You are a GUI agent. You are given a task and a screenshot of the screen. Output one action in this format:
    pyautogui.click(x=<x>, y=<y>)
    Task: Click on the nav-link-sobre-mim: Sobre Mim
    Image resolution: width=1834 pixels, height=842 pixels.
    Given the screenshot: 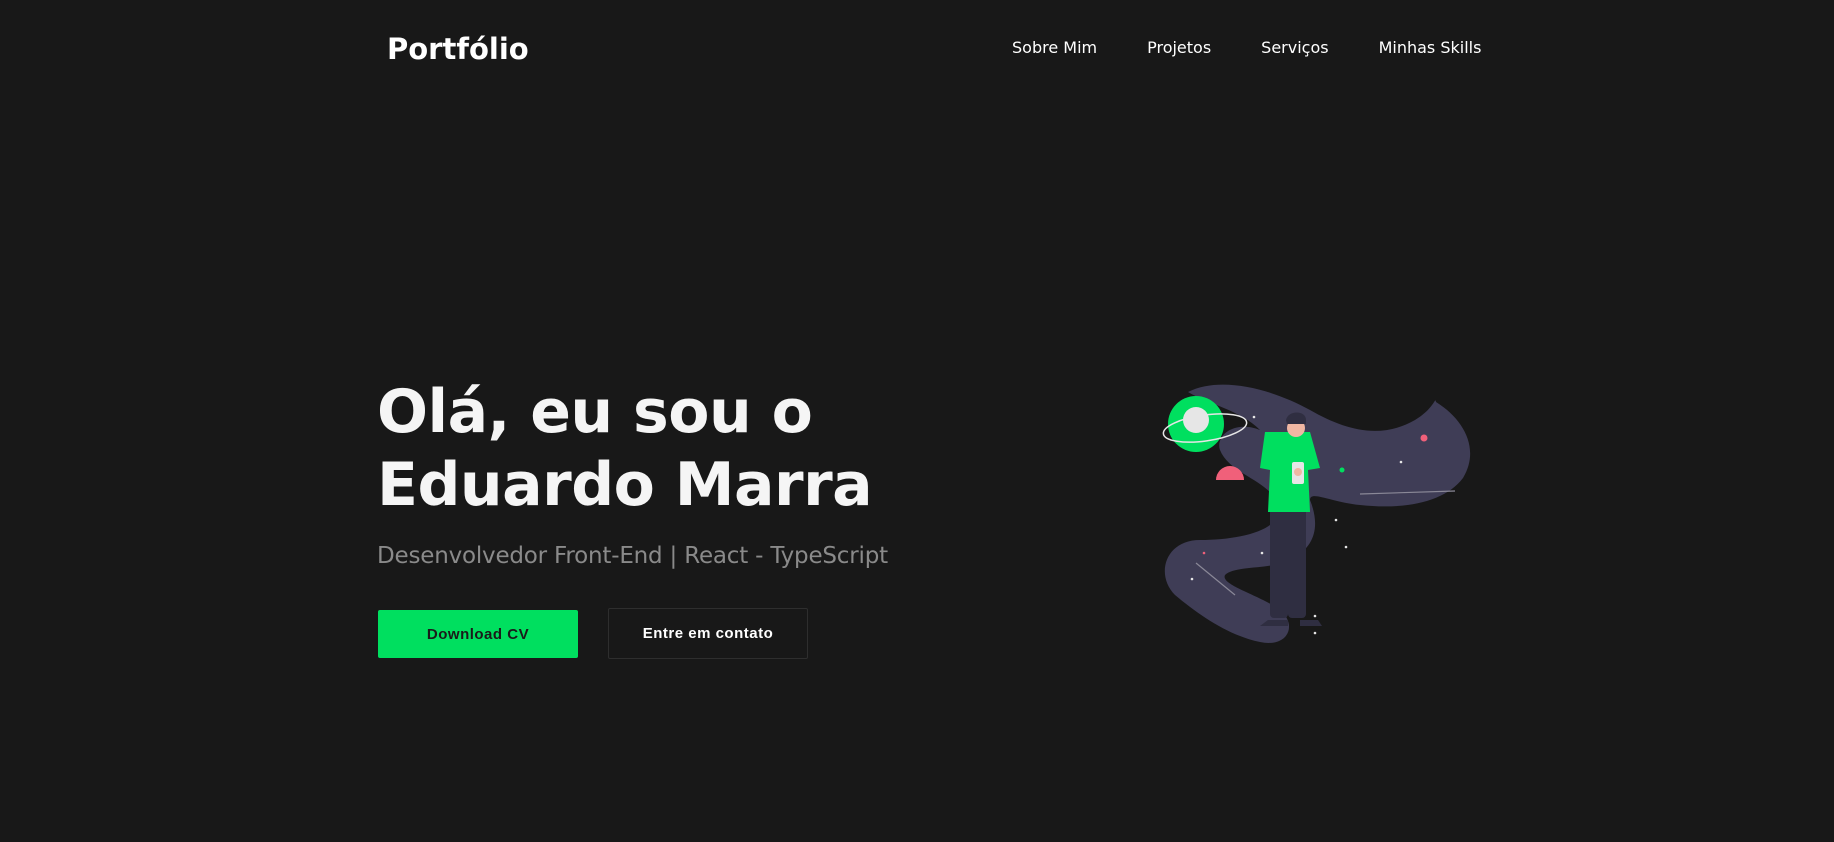 What is the action you would take?
    pyautogui.click(x=1054, y=48)
    